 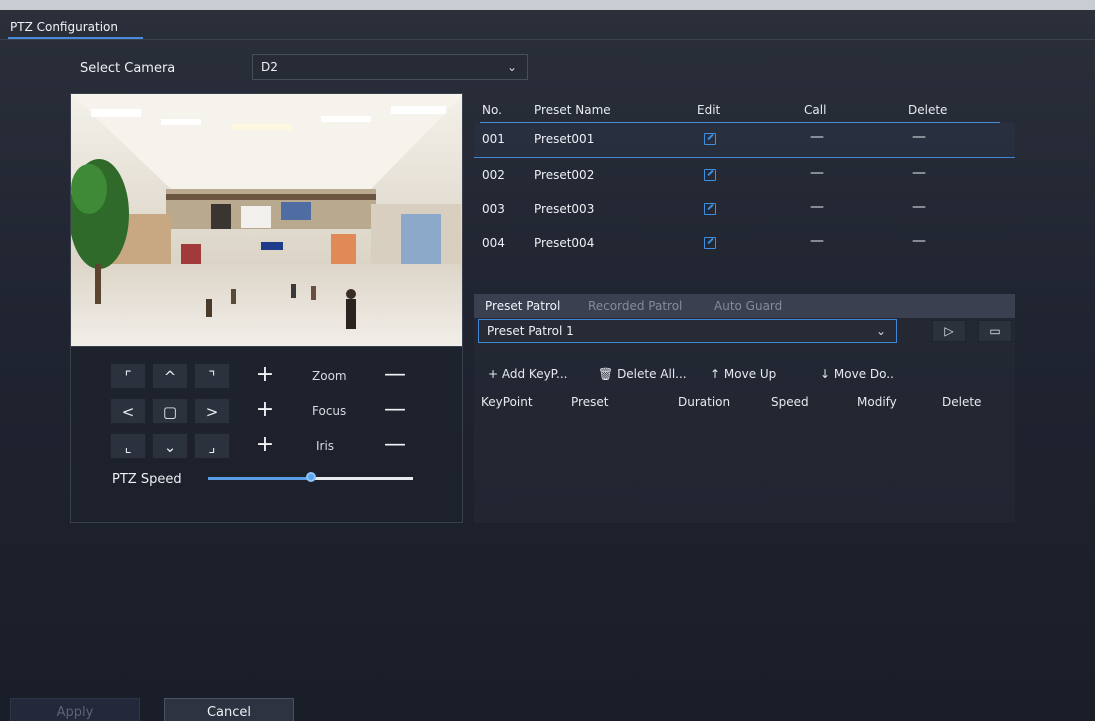 What do you see at coordinates (877, 402) in the screenshot?
I see `col-modify: Modify` at bounding box center [877, 402].